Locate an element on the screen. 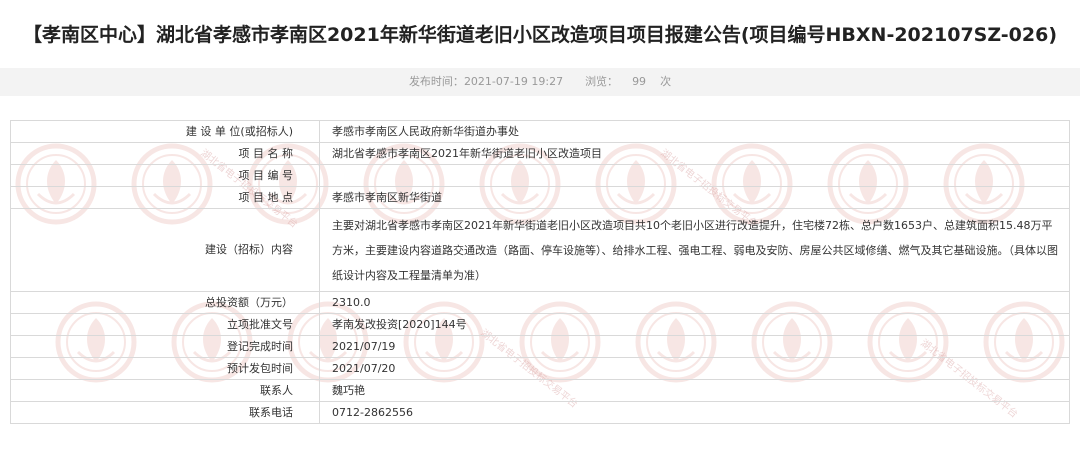 Image resolution: width=1080 pixels, height=462 pixels. row-label: 立项批准文号 is located at coordinates (165, 324).